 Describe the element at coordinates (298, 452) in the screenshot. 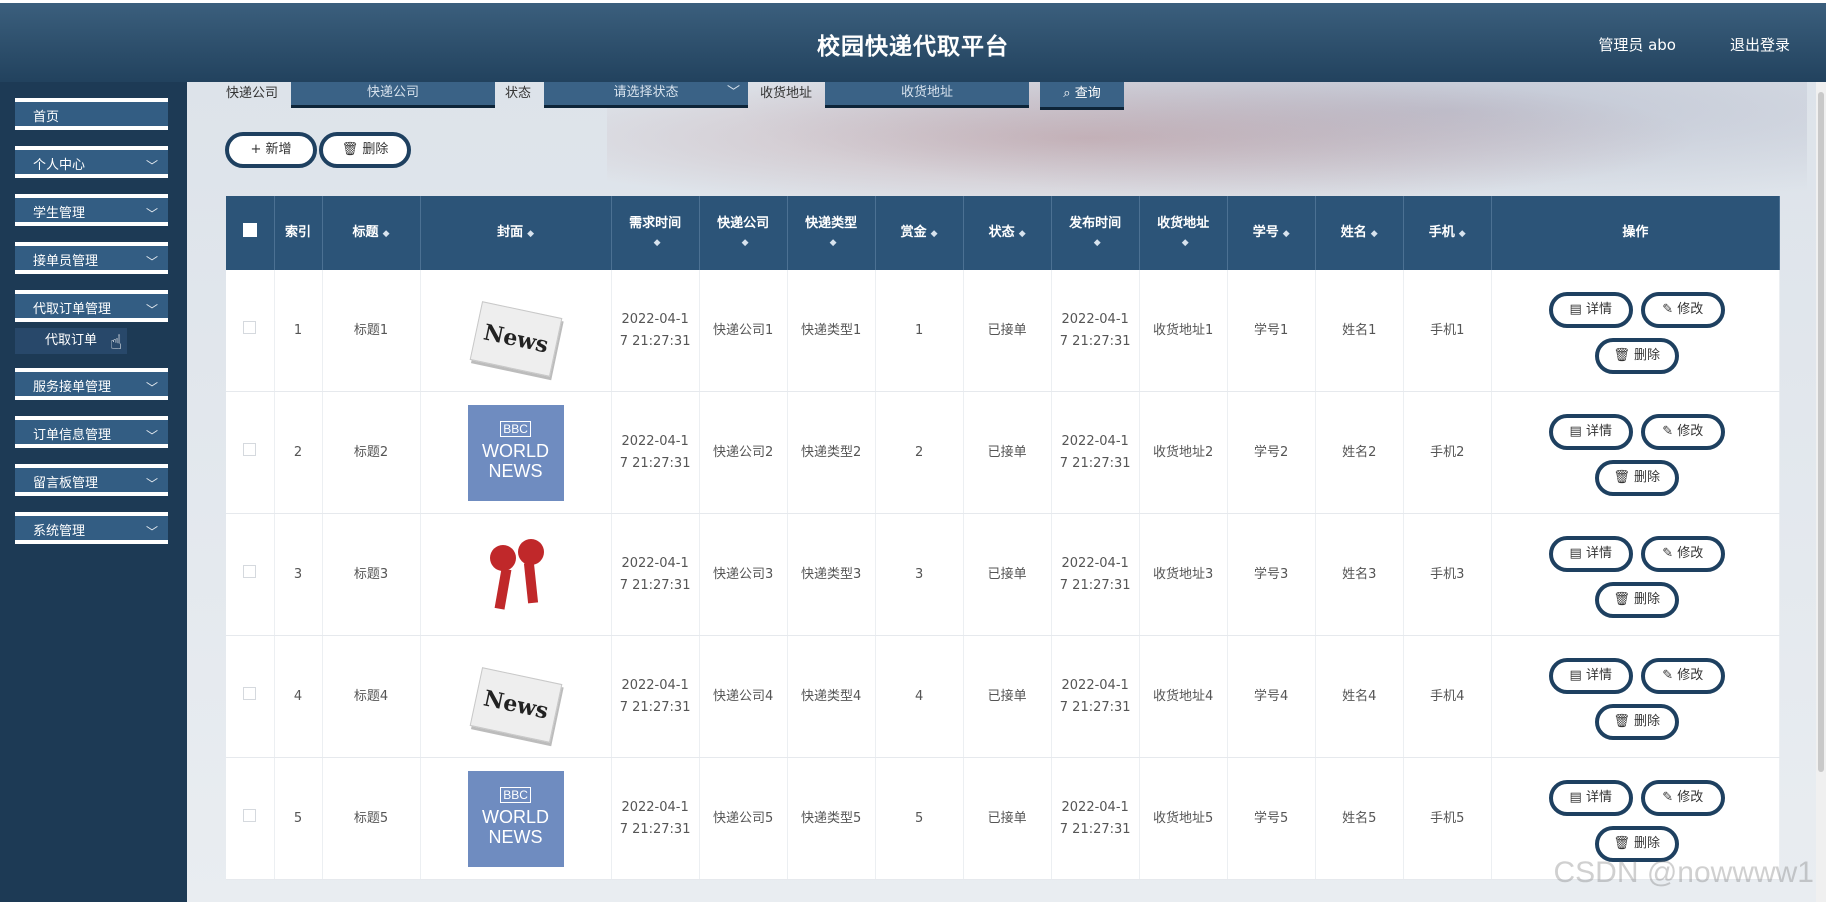

I see `cell-index: 2` at that location.